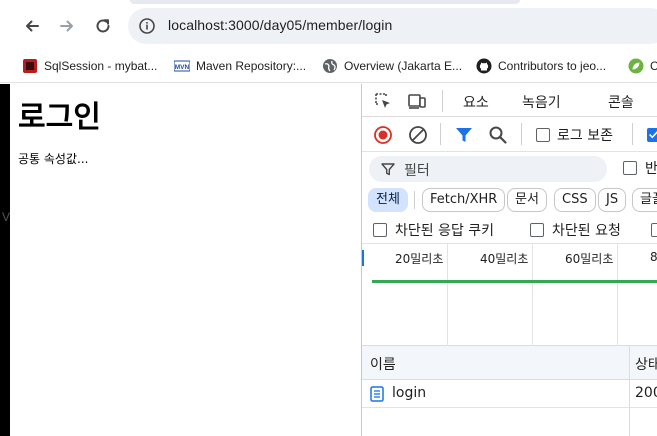  Describe the element at coordinates (464, 200) in the screenshot. I see `type-fetch-xhr-chip: Fetch/XHR` at that location.